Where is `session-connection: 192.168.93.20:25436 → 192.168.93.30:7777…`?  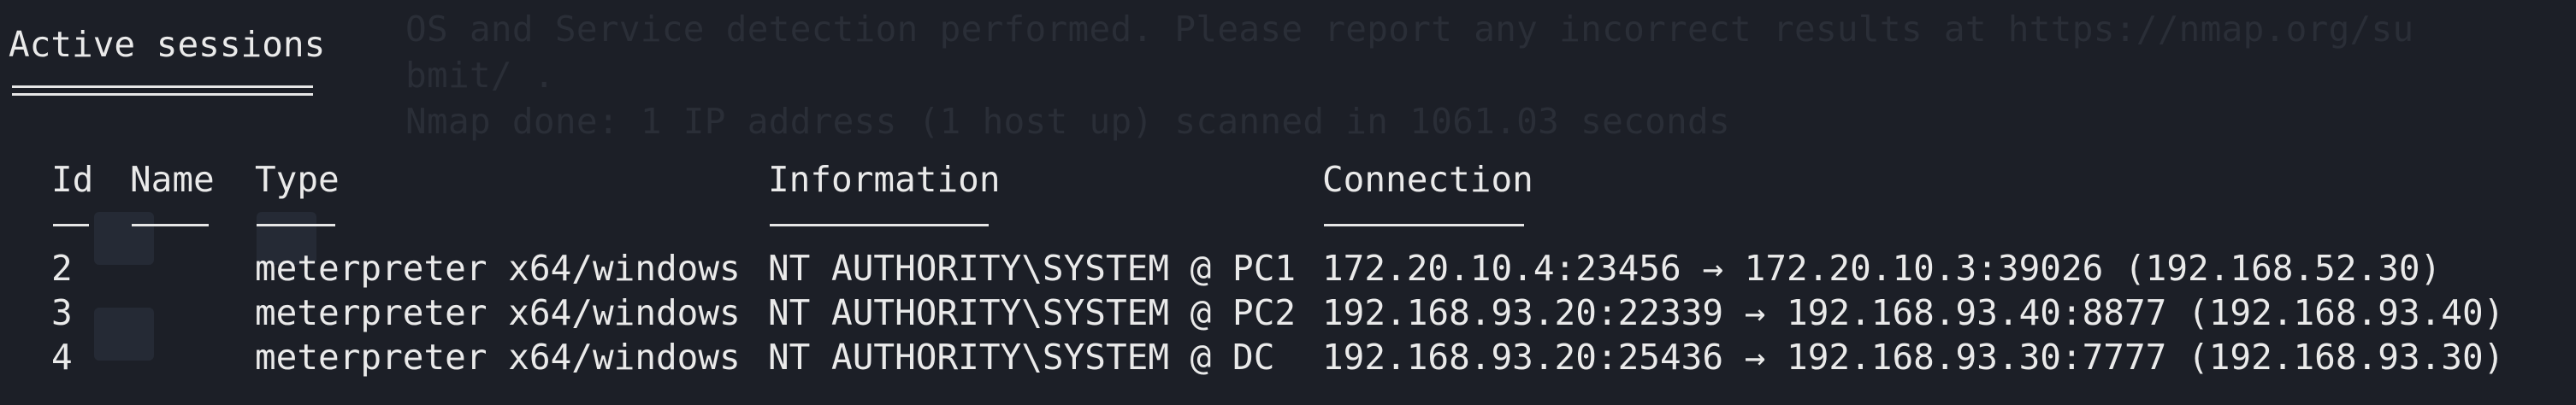
session-connection: 192.168.93.20:25436 → 192.168.93.30:7777… is located at coordinates (1913, 357).